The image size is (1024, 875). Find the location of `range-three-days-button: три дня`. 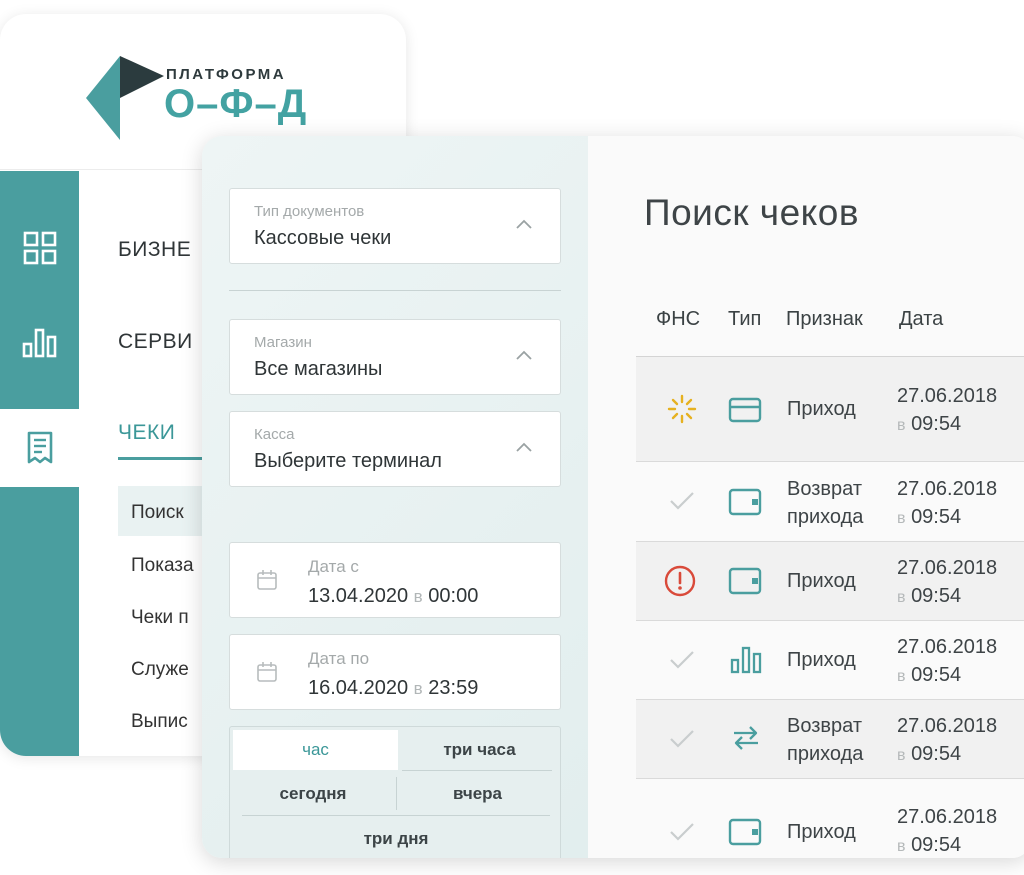

range-three-days-button: три дня is located at coordinates (396, 838).